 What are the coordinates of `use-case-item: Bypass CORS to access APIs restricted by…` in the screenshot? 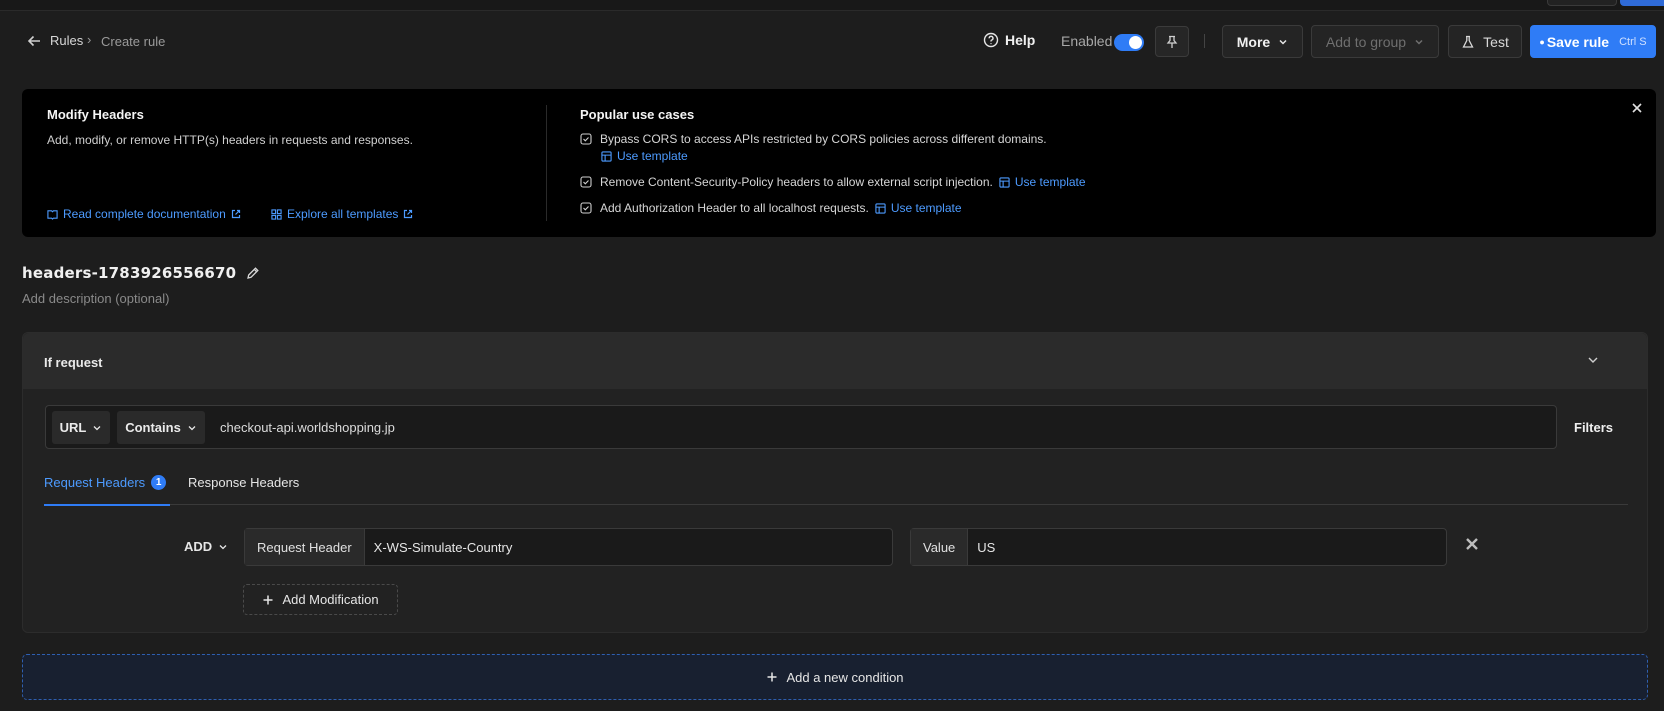 It's located at (813, 139).